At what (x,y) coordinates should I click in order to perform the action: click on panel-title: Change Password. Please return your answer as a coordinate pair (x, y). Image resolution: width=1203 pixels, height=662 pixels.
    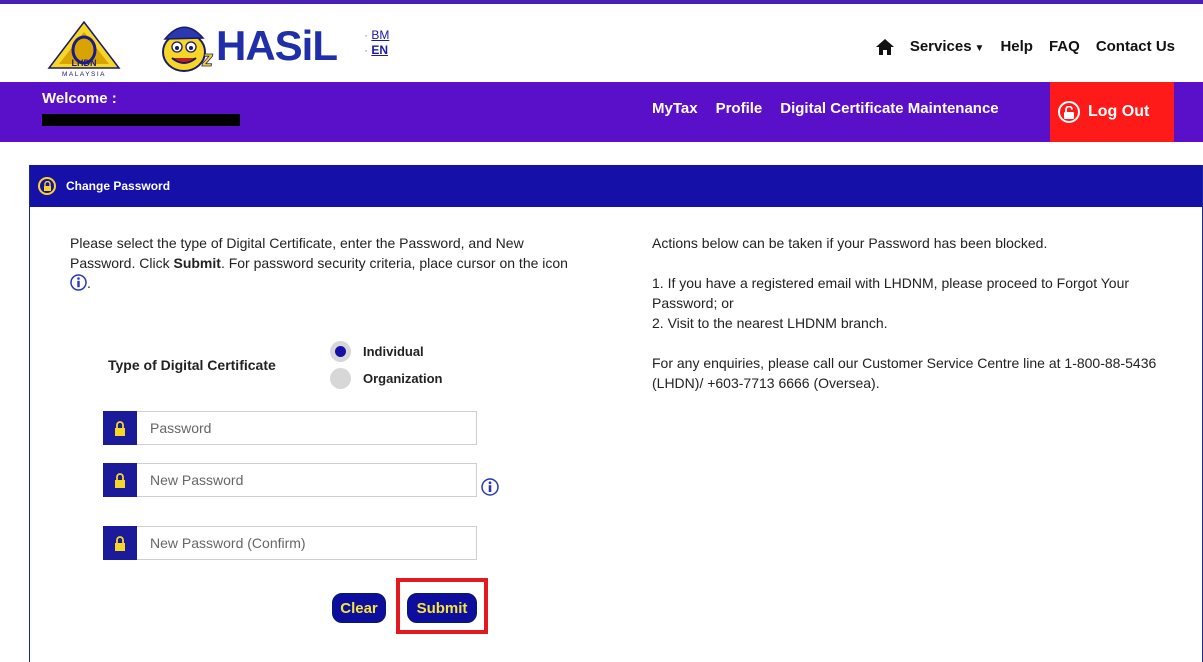
    Looking at the image, I should click on (118, 186).